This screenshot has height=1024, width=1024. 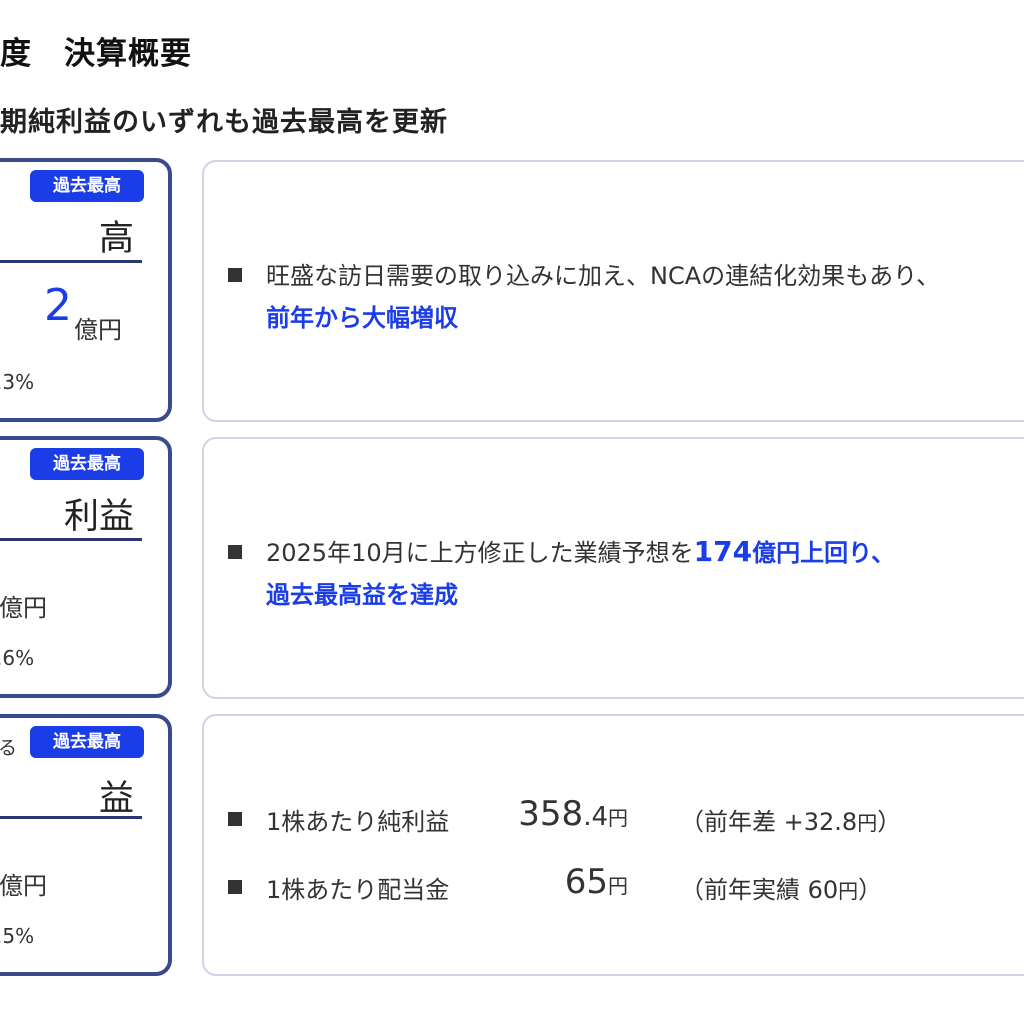 What do you see at coordinates (358, 890) in the screenshot?
I see `dividend-label: 1株あたり配当金` at bounding box center [358, 890].